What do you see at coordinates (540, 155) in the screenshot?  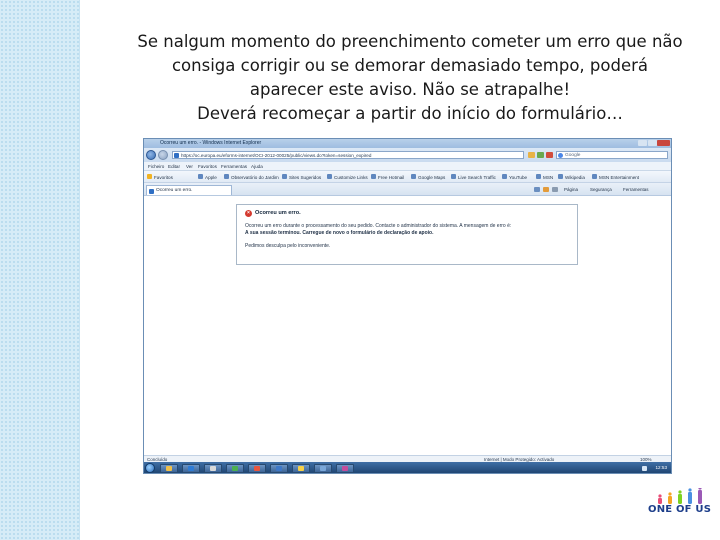 I see `refresh-icon` at bounding box center [540, 155].